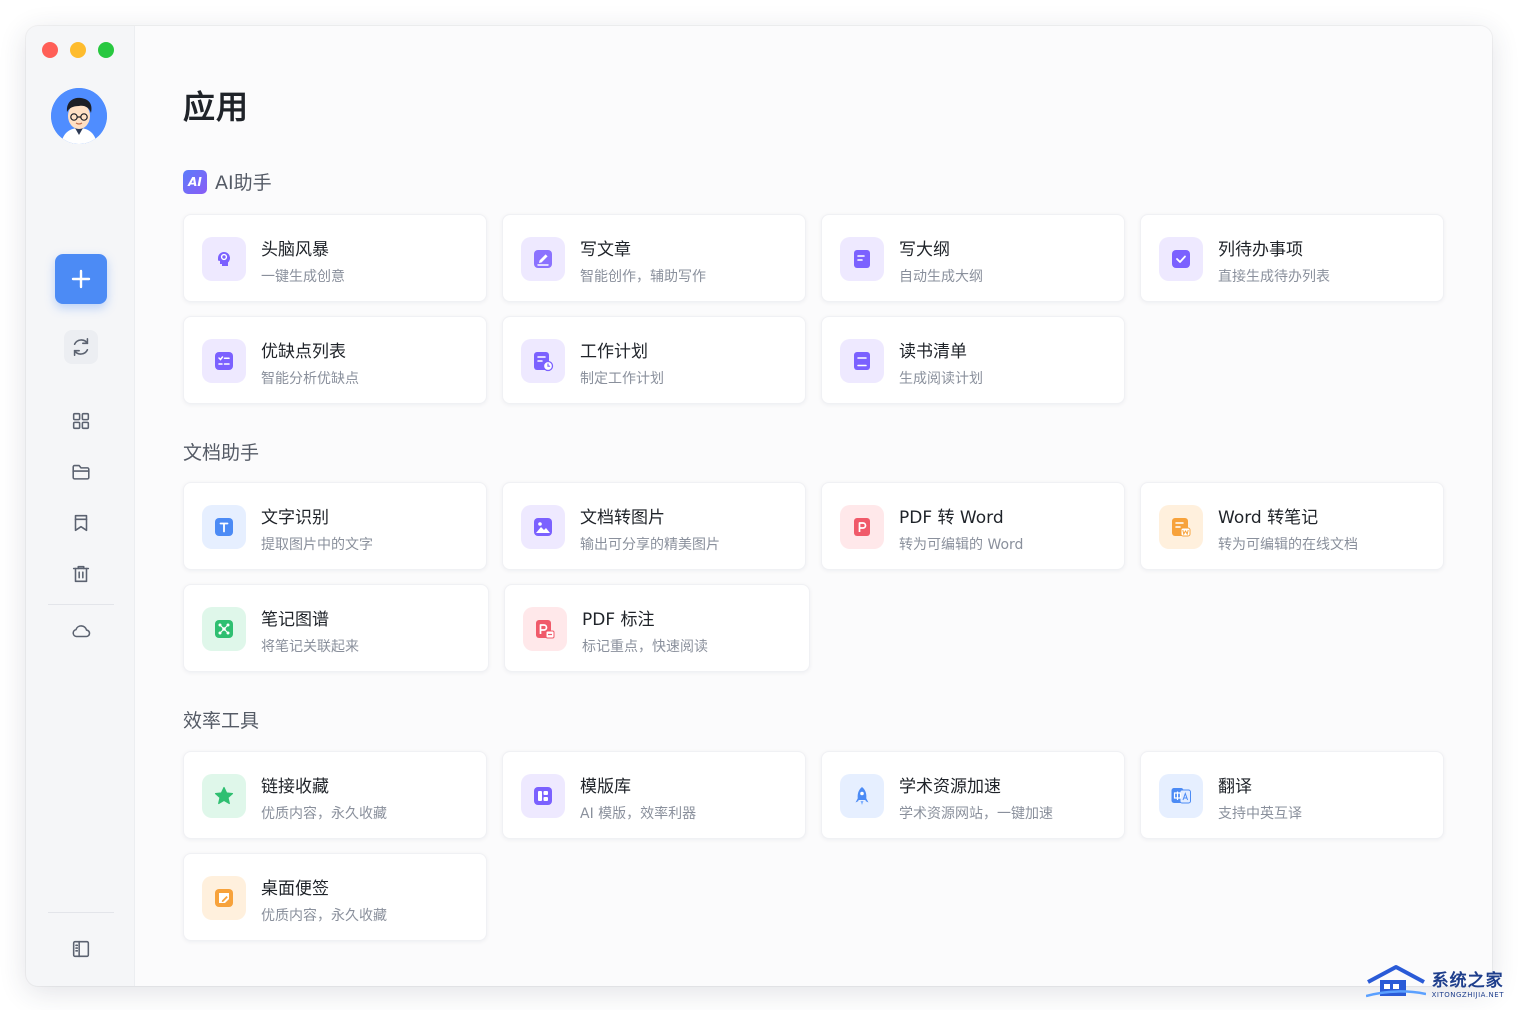  I want to click on card-title: 笔记图谱, so click(295, 620).